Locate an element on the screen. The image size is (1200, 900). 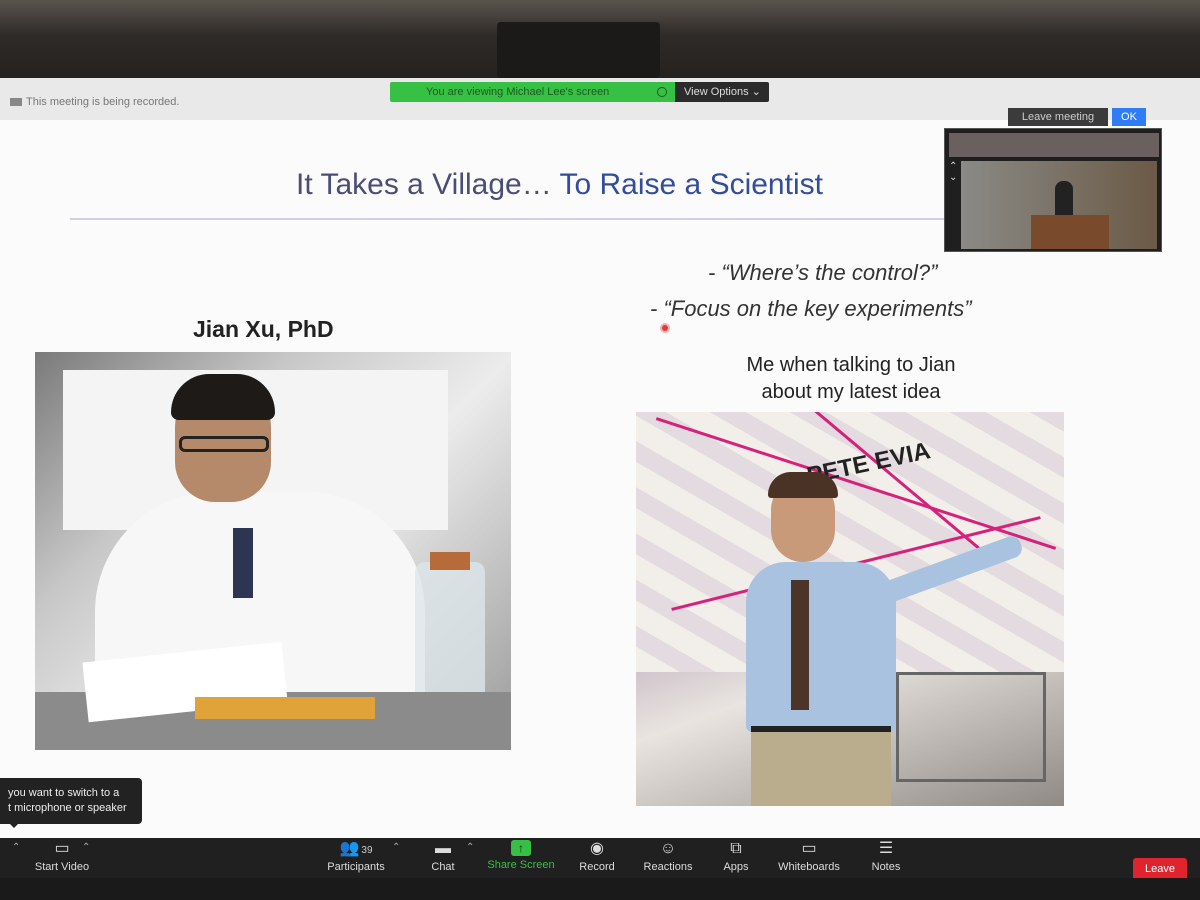
annotation-pointer-icon is located at coordinates (665, 328).